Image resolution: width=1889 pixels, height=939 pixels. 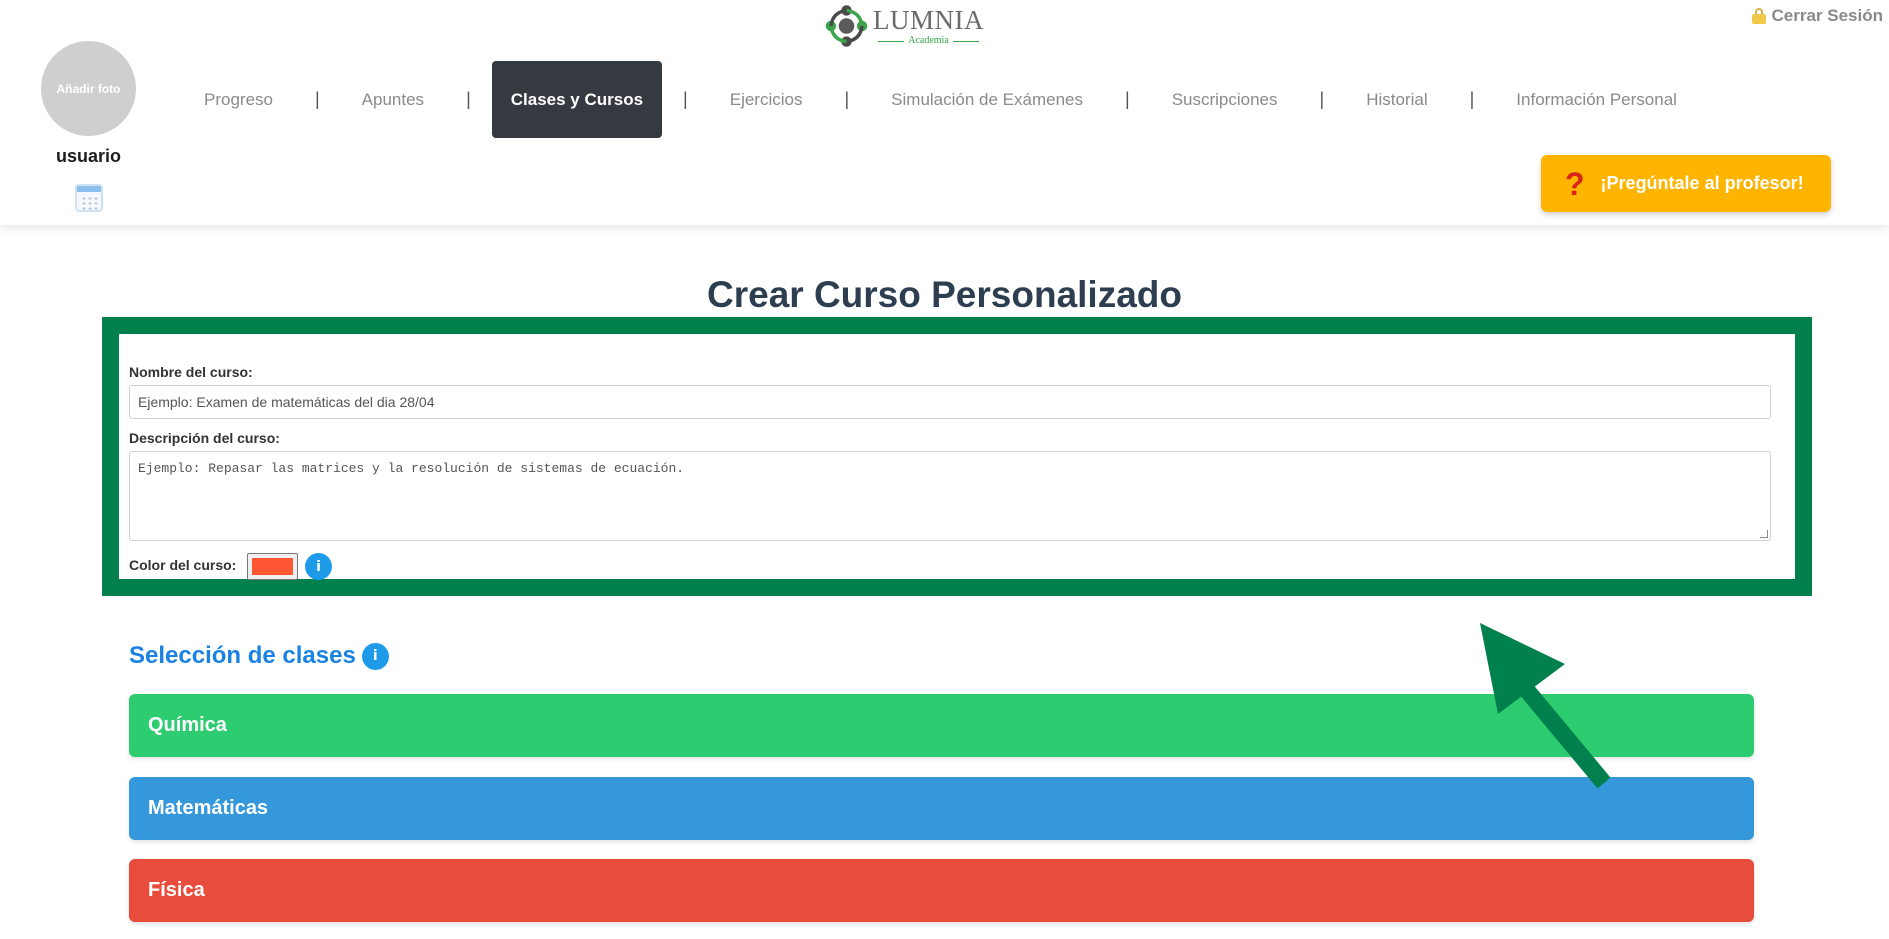 I want to click on logout-button: Cerrar Sesión, so click(x=1817, y=16).